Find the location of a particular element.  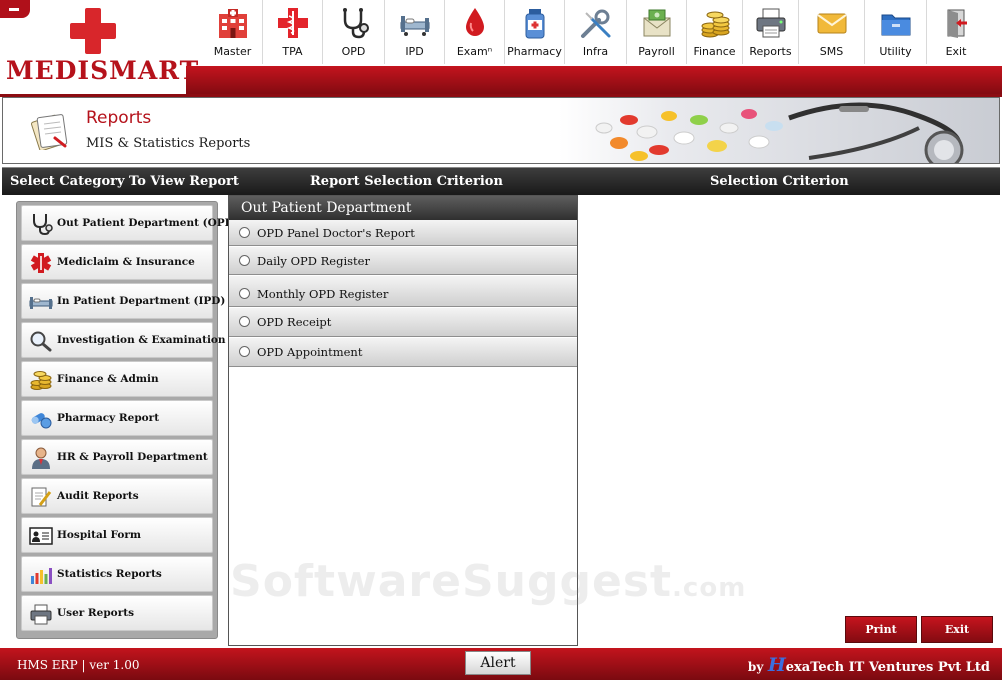

nav-tpa: TPA is located at coordinates (293, 32).